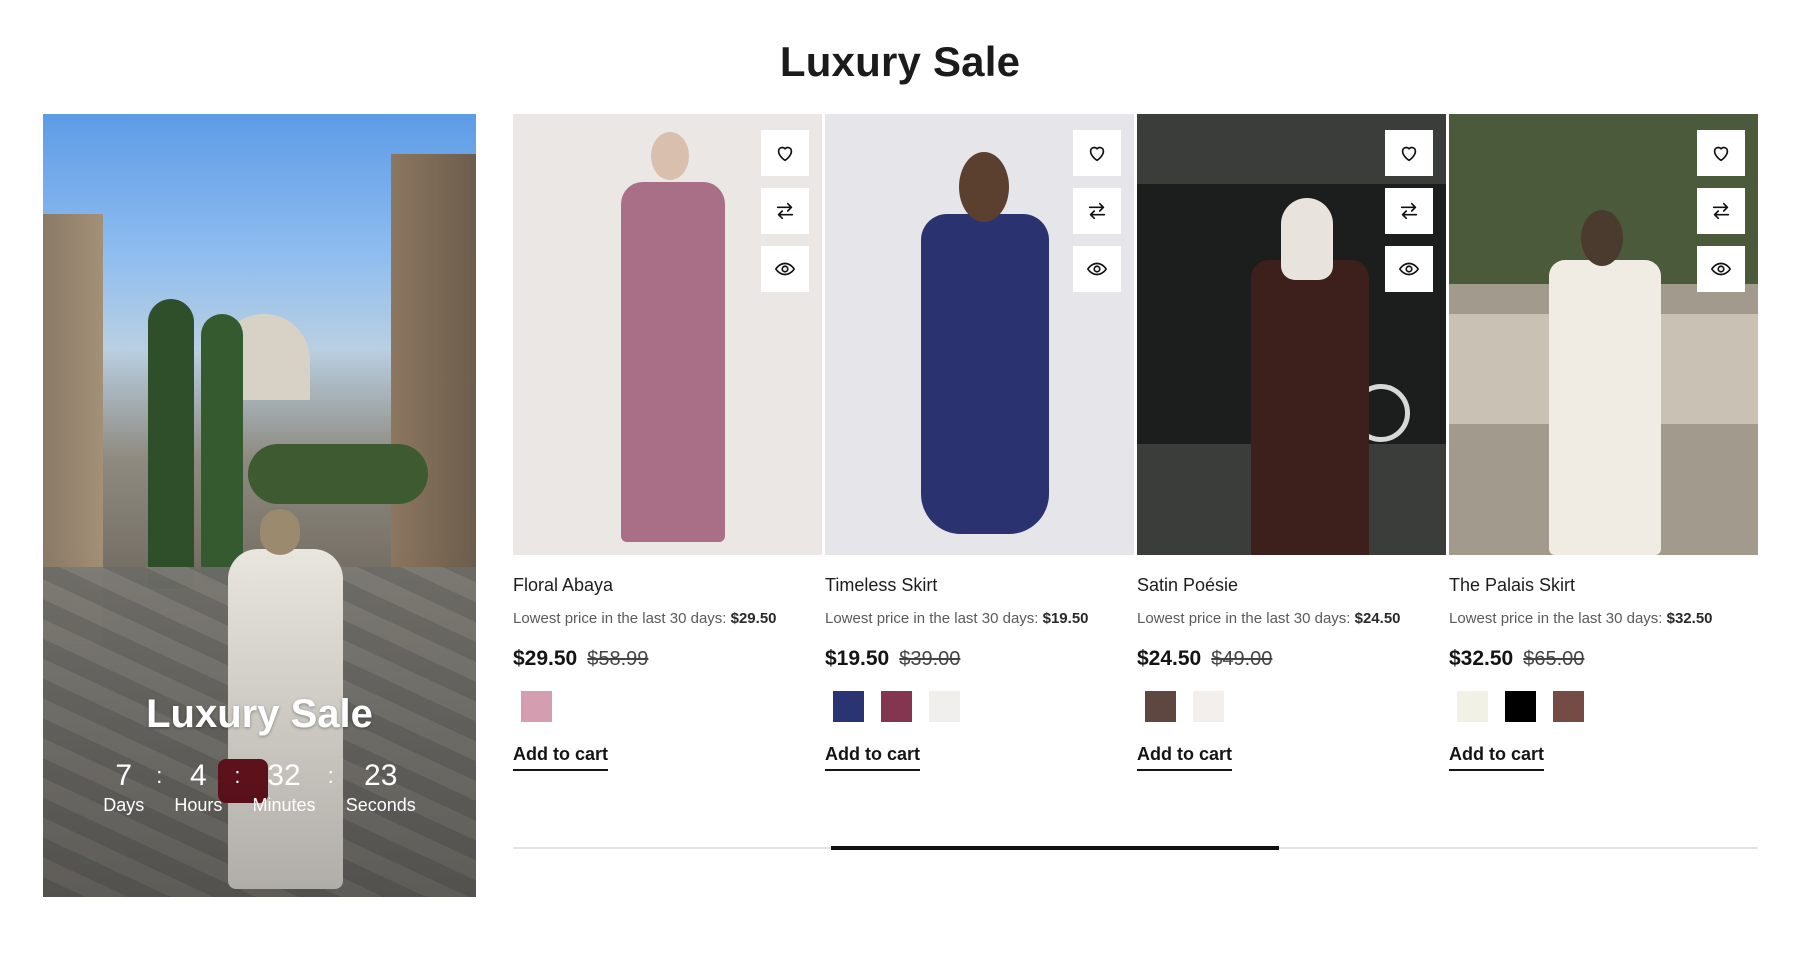 This screenshot has width=1800, height=978. Describe the element at coordinates (124, 787) in the screenshot. I see `countdown-days: 7 Days` at that location.